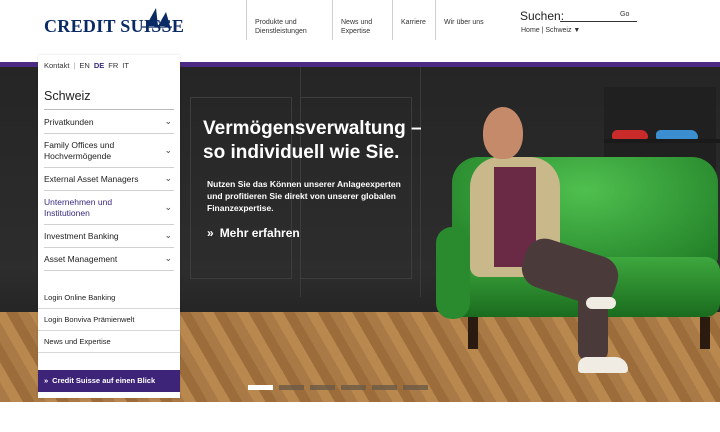  What do you see at coordinates (472, 20) in the screenshot?
I see `nav-about: Wir über uns` at bounding box center [472, 20].